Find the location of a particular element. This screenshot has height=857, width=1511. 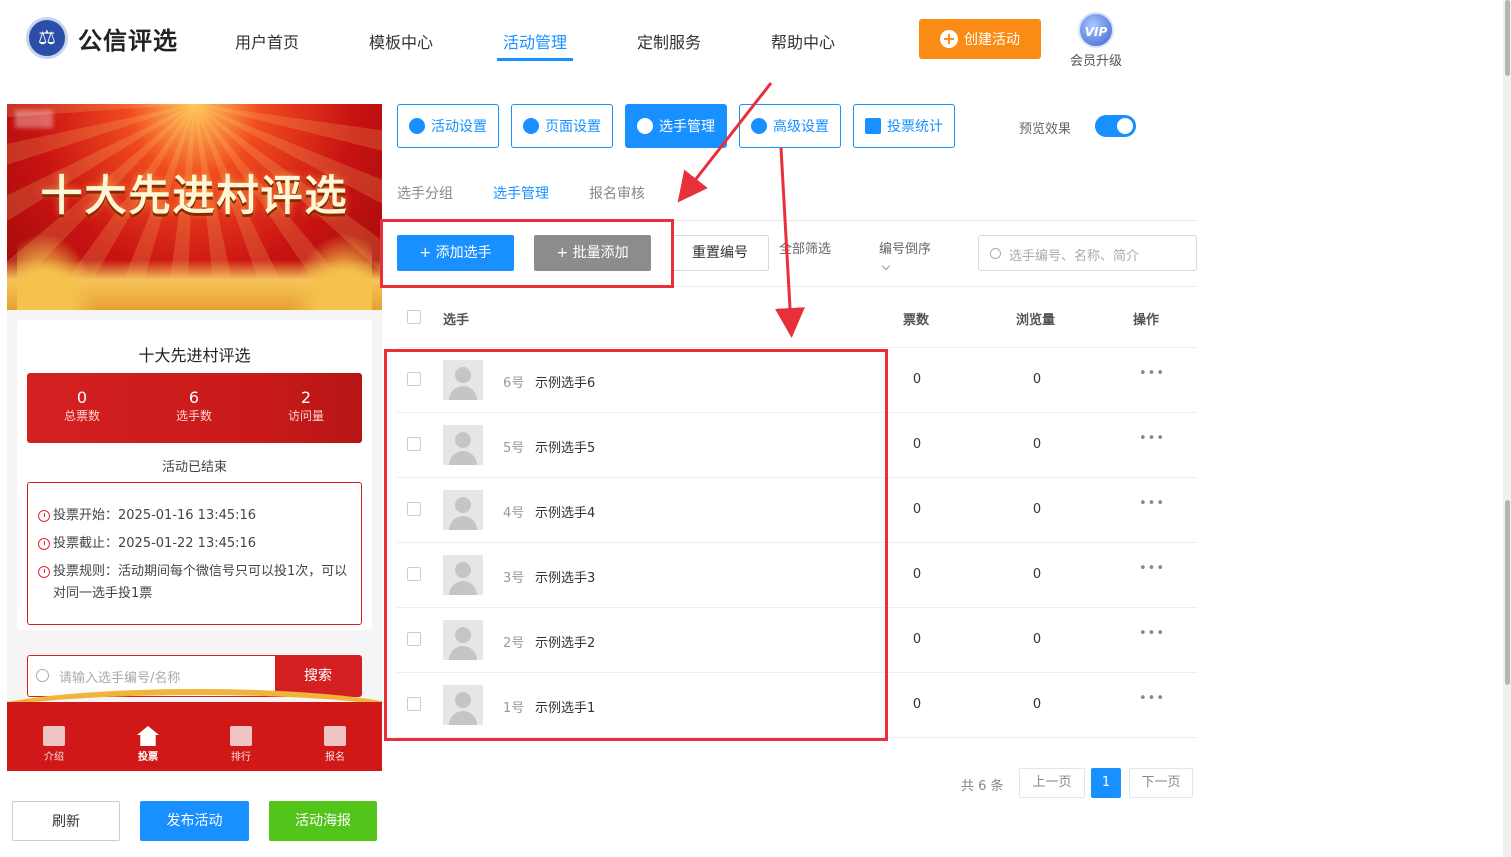

arrow-to-list is located at coordinates (790, 242).